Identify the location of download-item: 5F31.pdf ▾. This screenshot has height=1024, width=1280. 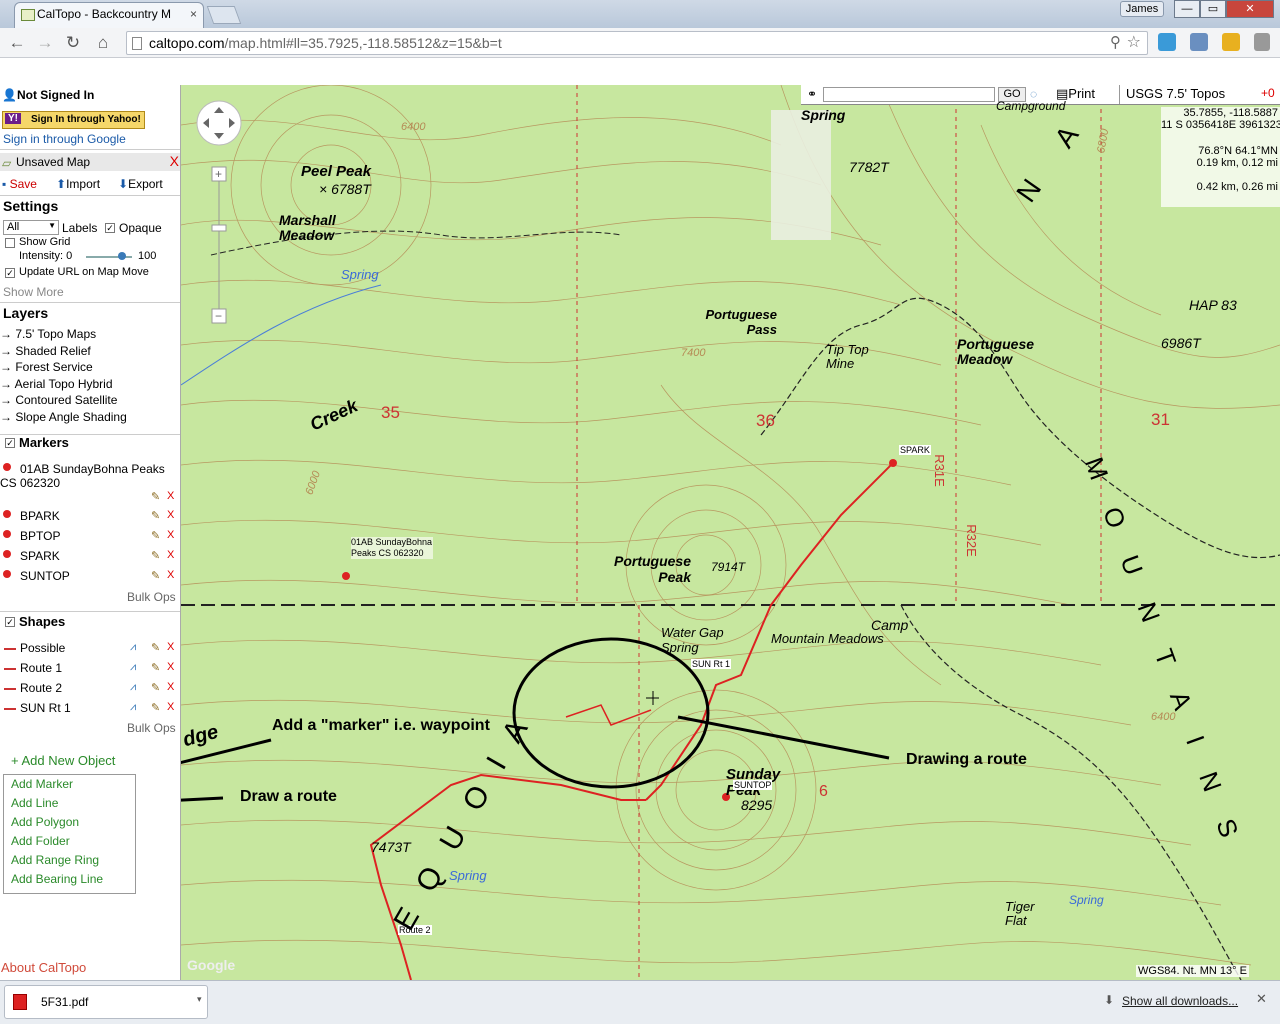
(106, 1002).